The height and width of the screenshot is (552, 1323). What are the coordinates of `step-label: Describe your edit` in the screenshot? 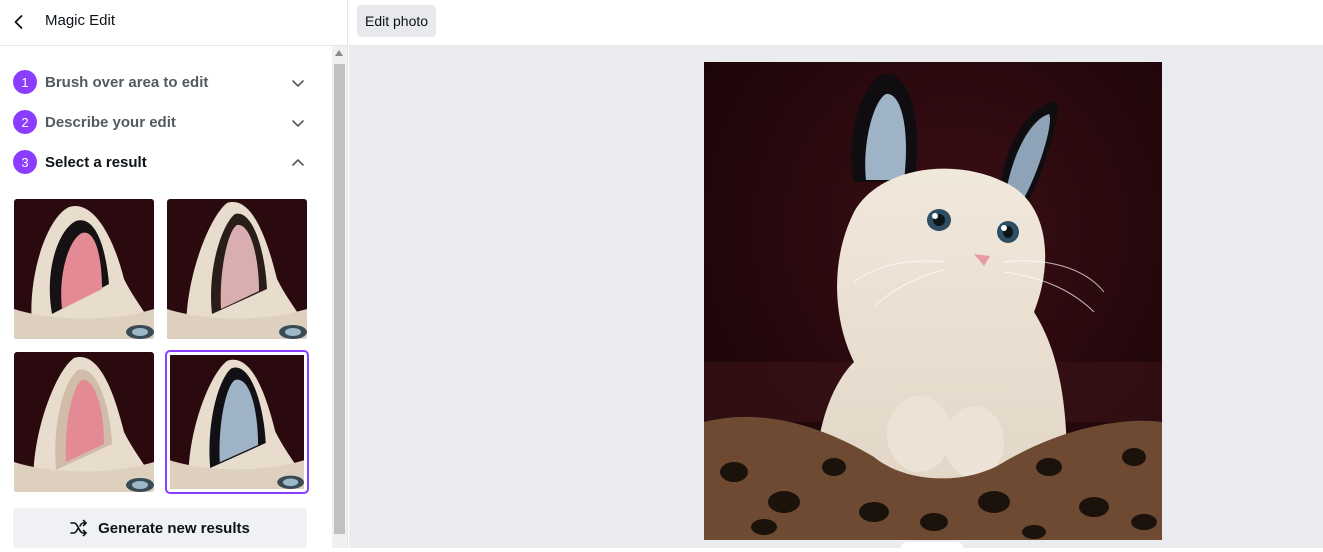 It's located at (110, 122).